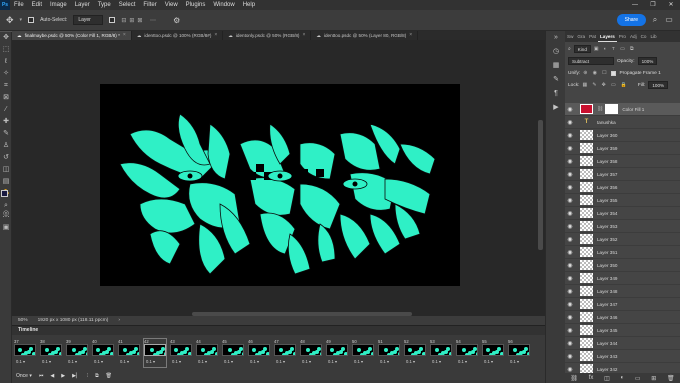 Image resolution: width=680 pixels, height=383 pixels. Describe the element at coordinates (614, 73) in the screenshot. I see `propagate-checkbox` at that location.